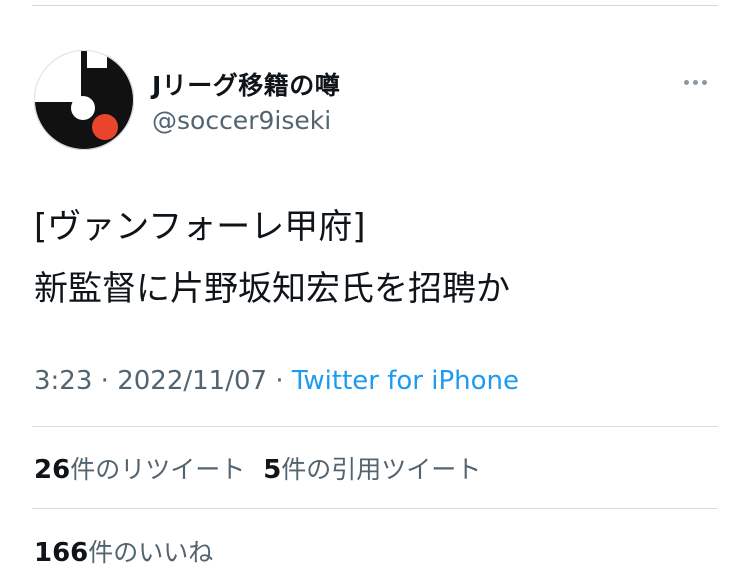 The width and height of the screenshot is (750, 587). Describe the element at coordinates (158, 469) in the screenshot. I see `retweet-label: 件のリツイート` at that location.